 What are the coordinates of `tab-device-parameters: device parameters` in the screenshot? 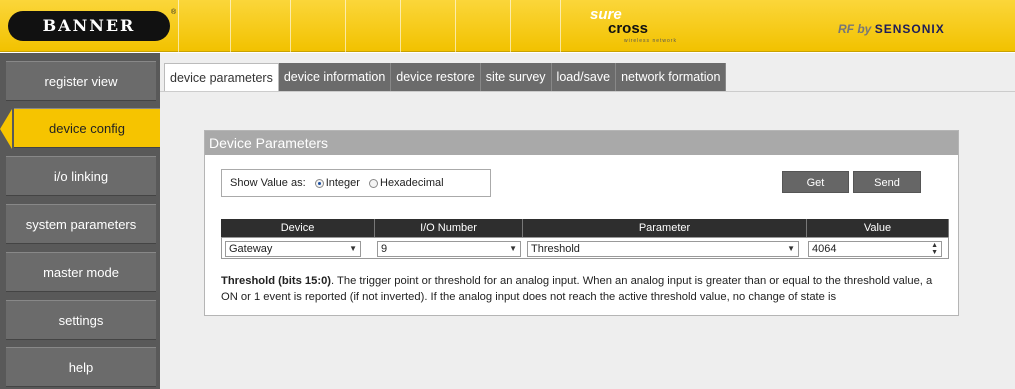 It's located at (221, 77).